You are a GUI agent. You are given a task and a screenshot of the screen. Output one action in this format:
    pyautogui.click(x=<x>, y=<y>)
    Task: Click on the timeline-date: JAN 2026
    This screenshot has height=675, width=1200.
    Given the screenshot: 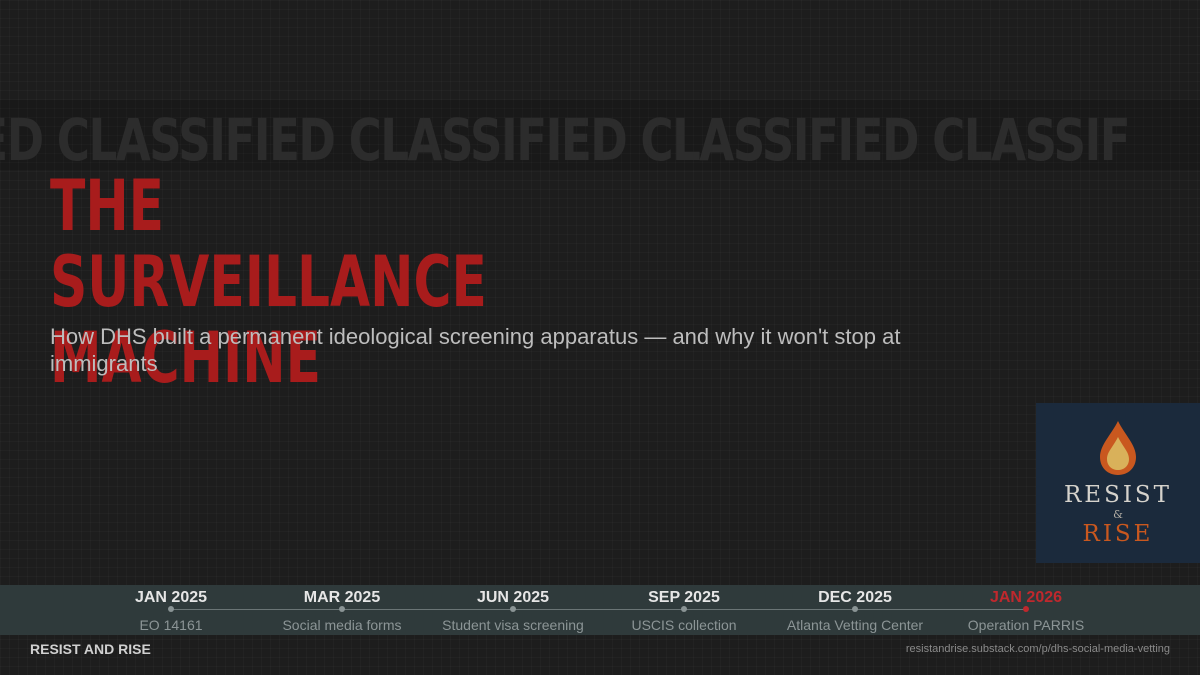 What is the action you would take?
    pyautogui.click(x=1026, y=597)
    